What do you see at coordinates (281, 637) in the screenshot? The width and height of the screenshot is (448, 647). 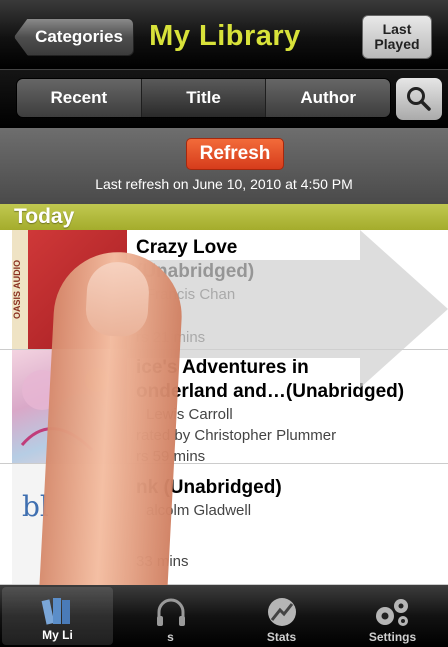 I see `tab-label: Stats` at bounding box center [281, 637].